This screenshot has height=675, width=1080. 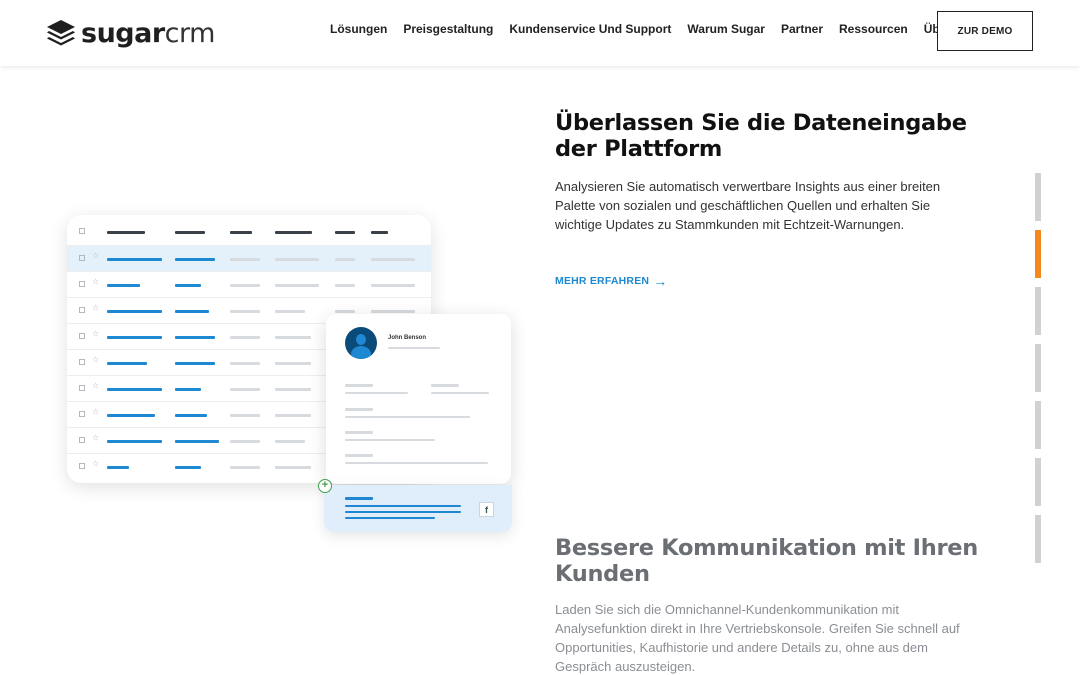 What do you see at coordinates (407, 338) in the screenshot?
I see `contact-name: John Benson` at bounding box center [407, 338].